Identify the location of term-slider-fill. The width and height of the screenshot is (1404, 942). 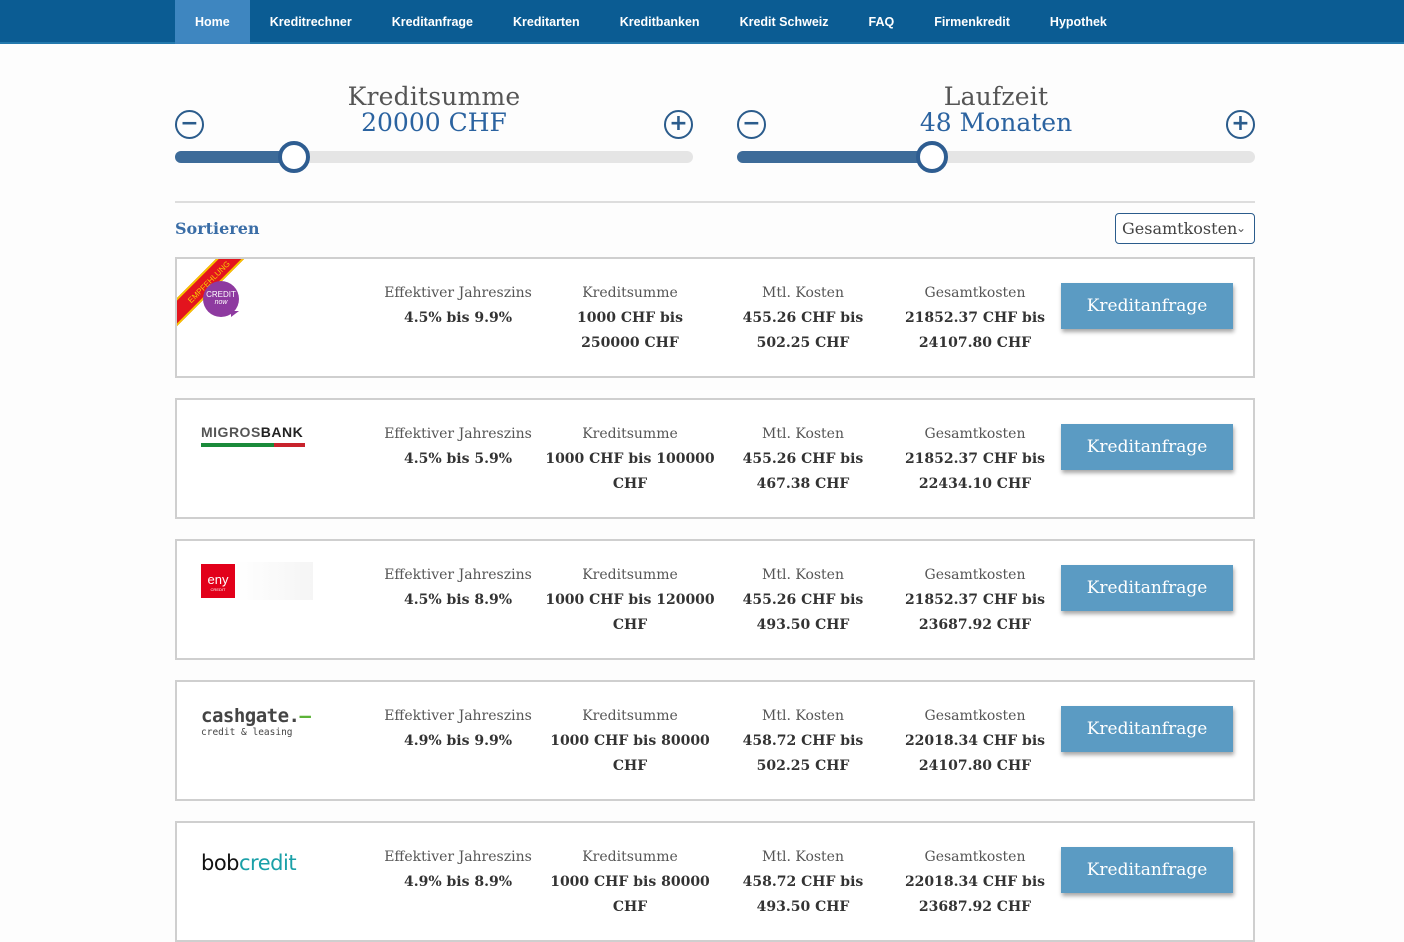
(835, 157).